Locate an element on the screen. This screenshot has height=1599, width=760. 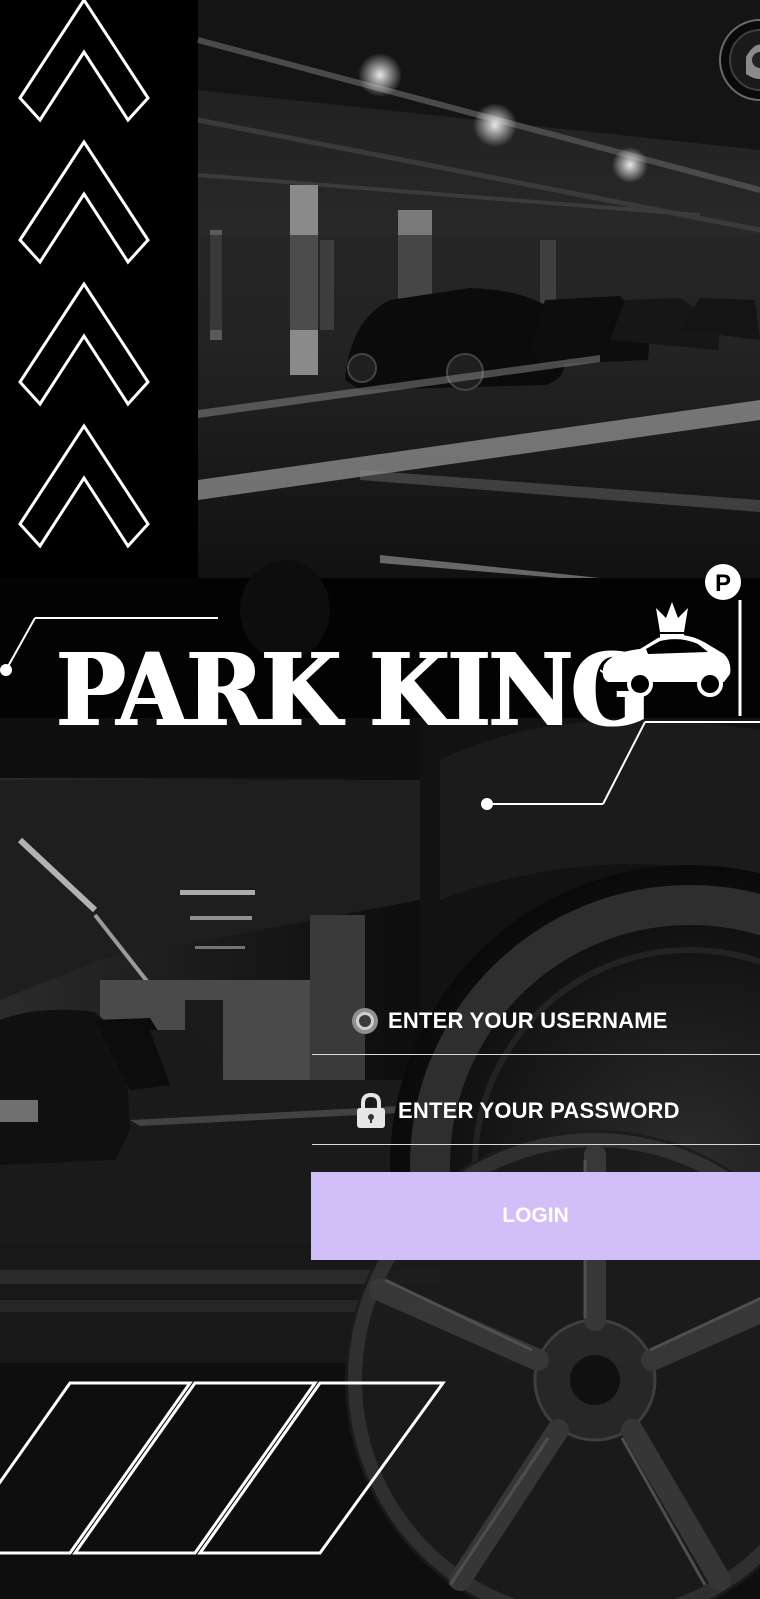
brand-title: PARK KING is located at coordinates (351, 690).